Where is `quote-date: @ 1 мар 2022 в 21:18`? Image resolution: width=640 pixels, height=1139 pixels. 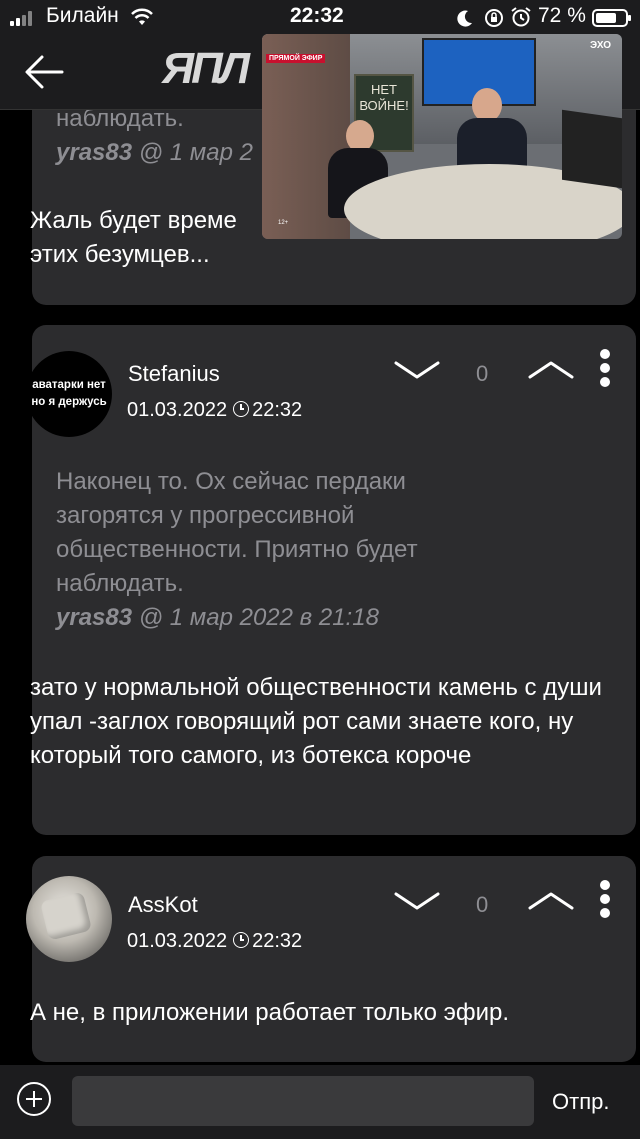
quote-date: @ 1 мар 2022 в 21:18 is located at coordinates (255, 617).